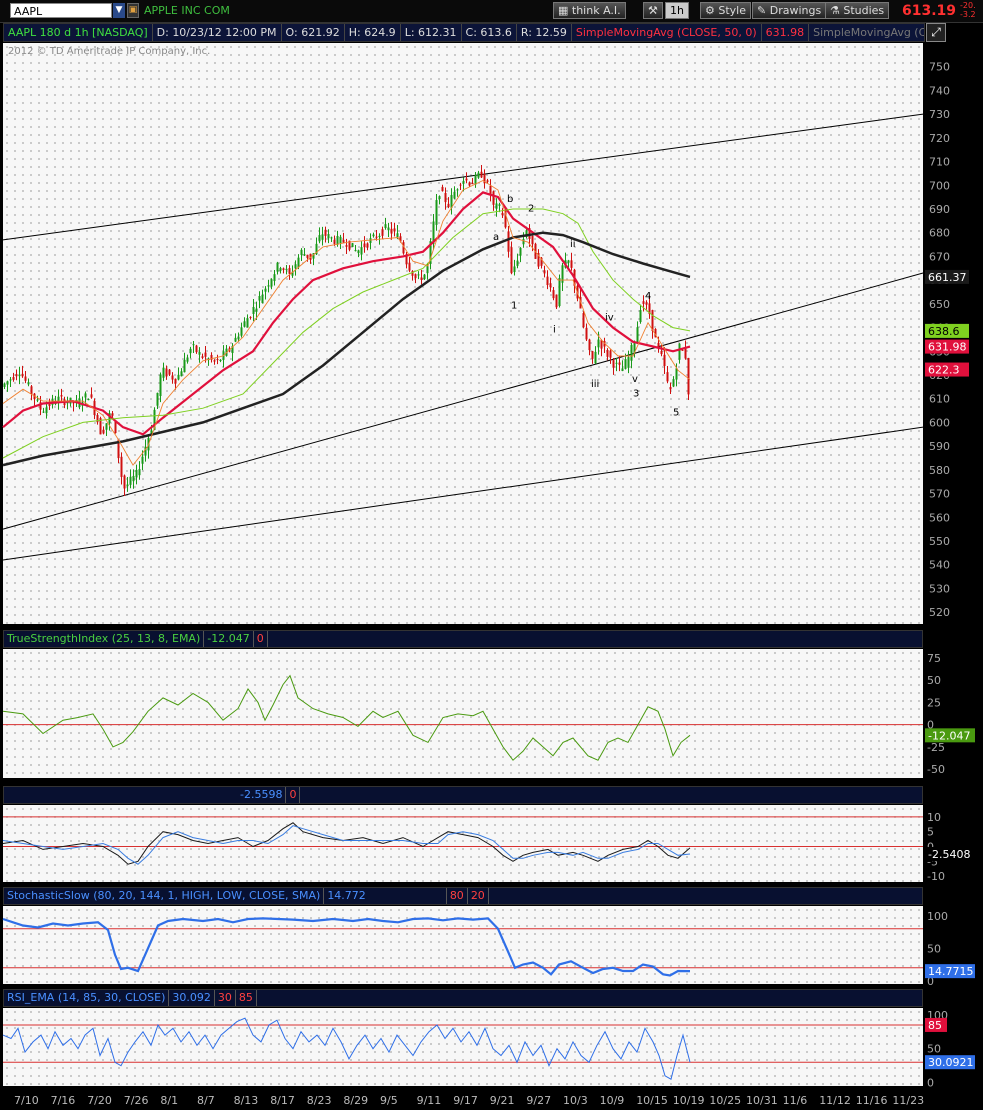 This screenshot has height=1110, width=983. Describe the element at coordinates (835, 1100) in the screenshot. I see `x-tick-label: 11/12` at that location.